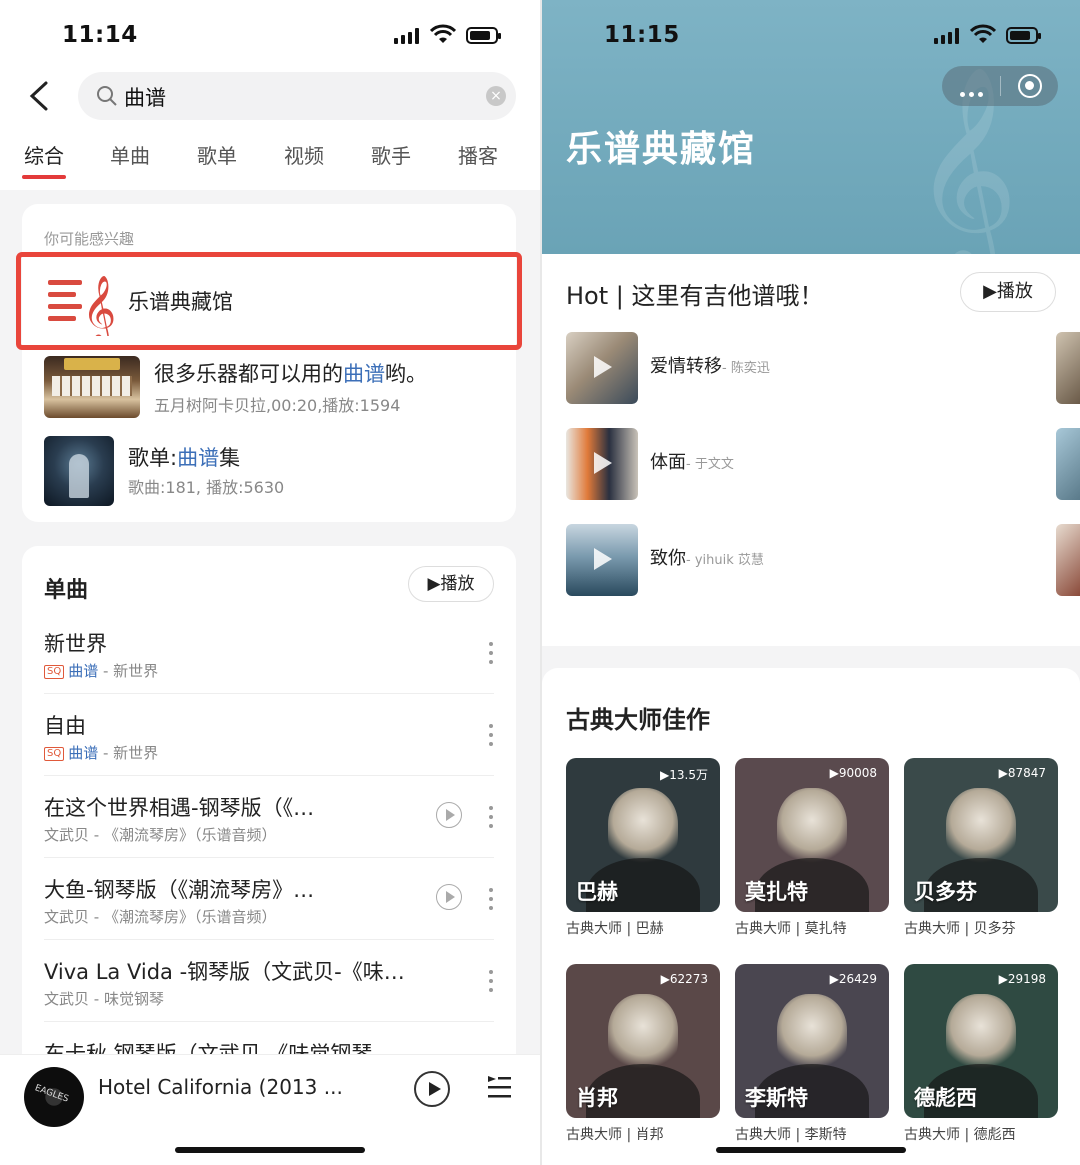 The image size is (1080, 1165). Describe the element at coordinates (92, 387) in the screenshot. I see `video-thumbnail` at that location.